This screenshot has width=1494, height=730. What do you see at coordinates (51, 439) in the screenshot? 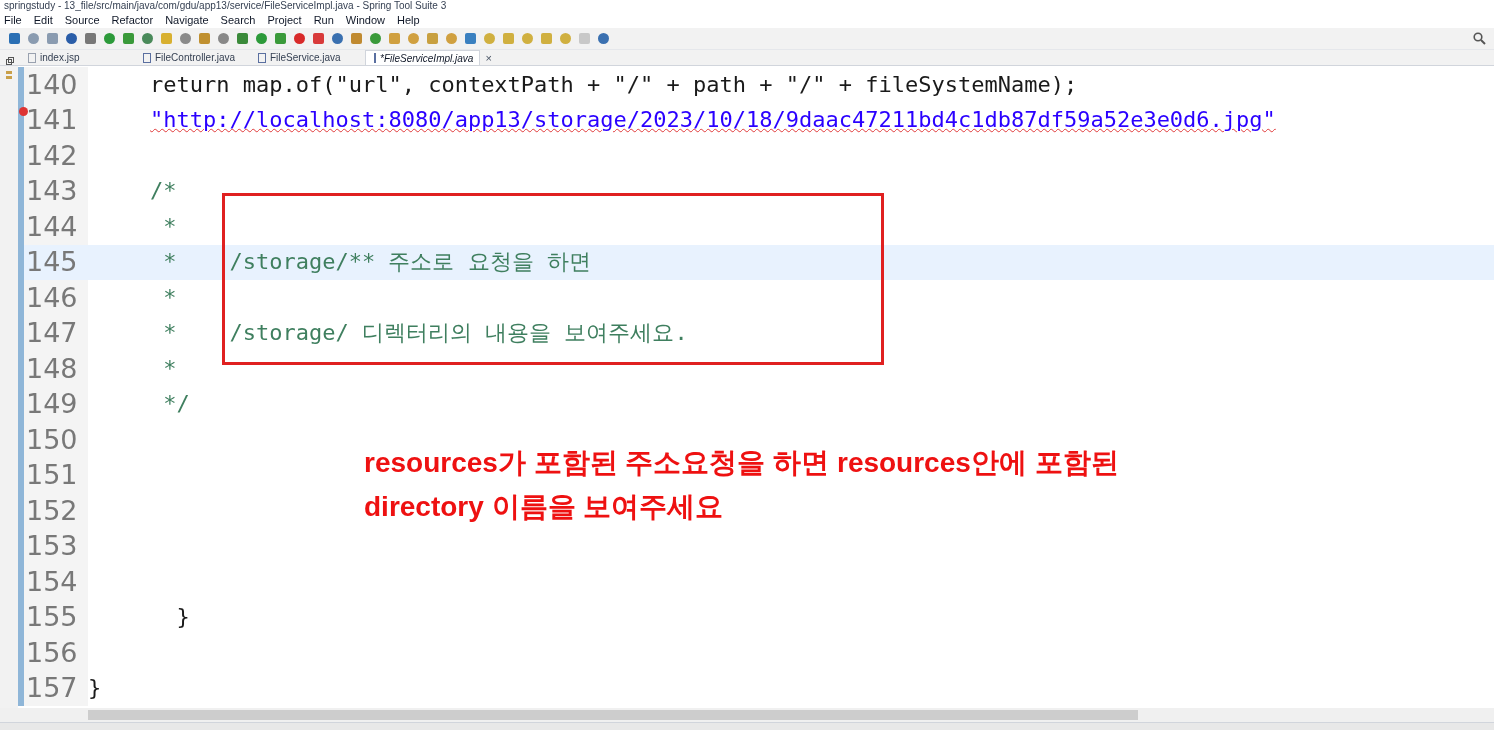
I see `line-number: 150` at bounding box center [51, 439].